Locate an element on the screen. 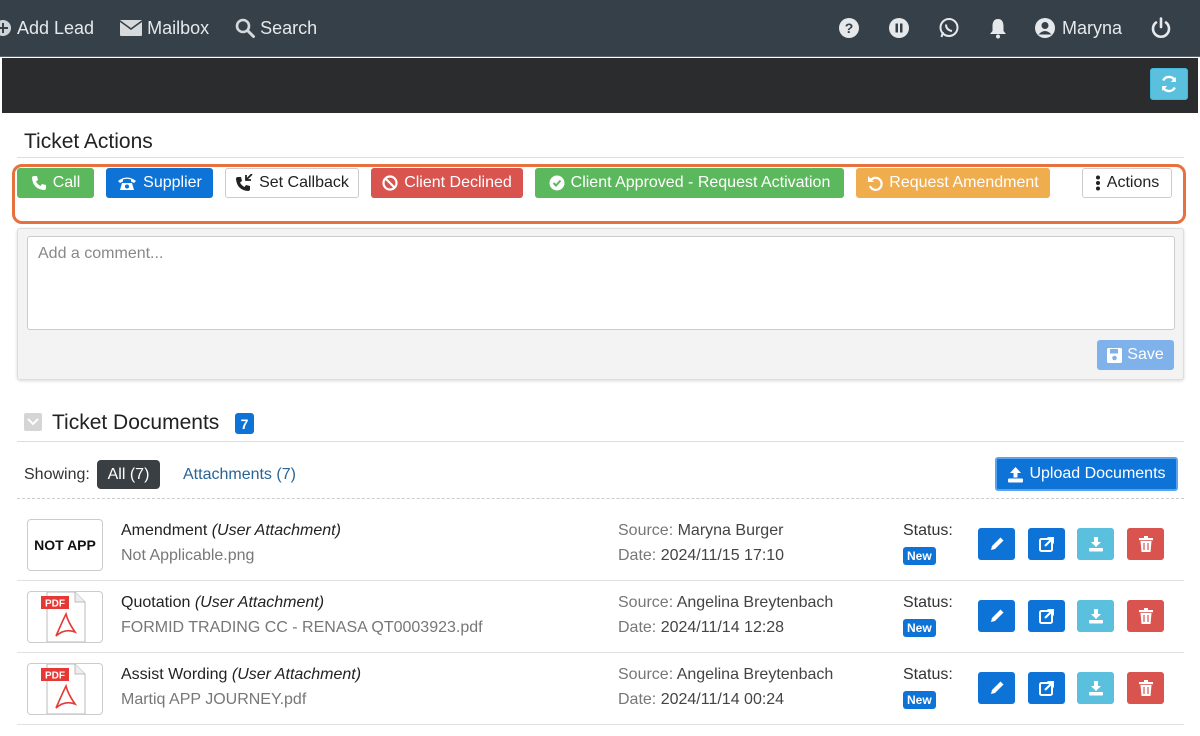  pencil-icon is located at coordinates (996, 543).